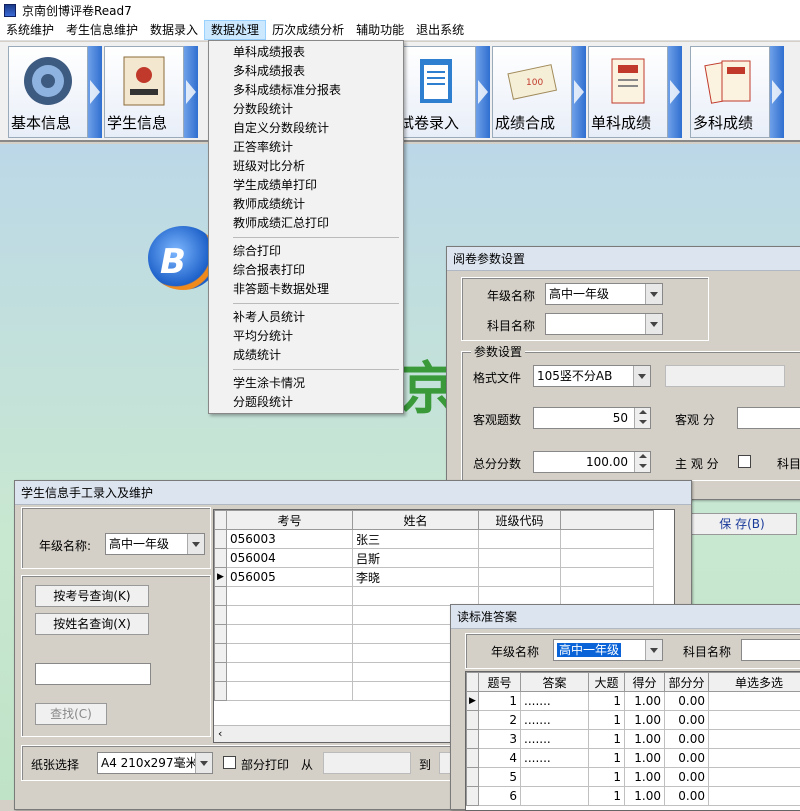  I want to click on column-header-partial-score: 部分分, so click(687, 682).